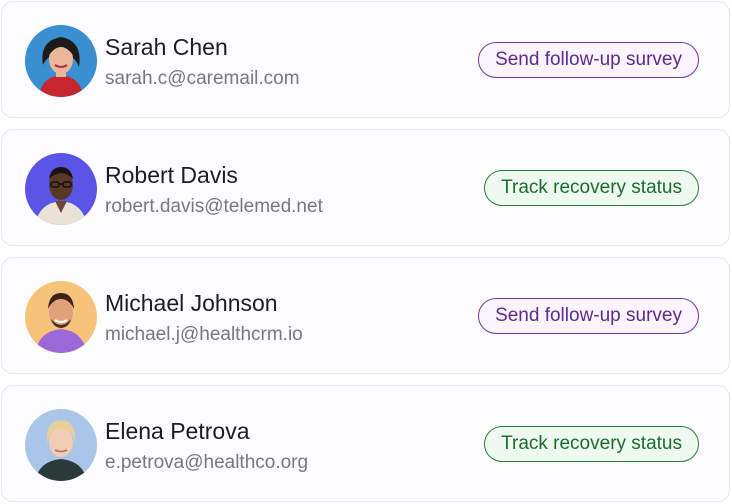 The image size is (732, 504). Describe the element at coordinates (214, 206) in the screenshot. I see `contact-email: robert.davis@telemed.net` at that location.